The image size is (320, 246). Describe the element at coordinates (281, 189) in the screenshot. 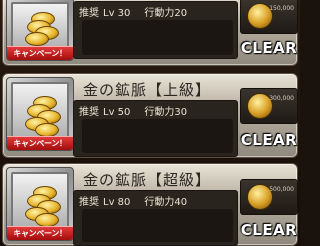

I see `reward-amount: 500,000` at that location.